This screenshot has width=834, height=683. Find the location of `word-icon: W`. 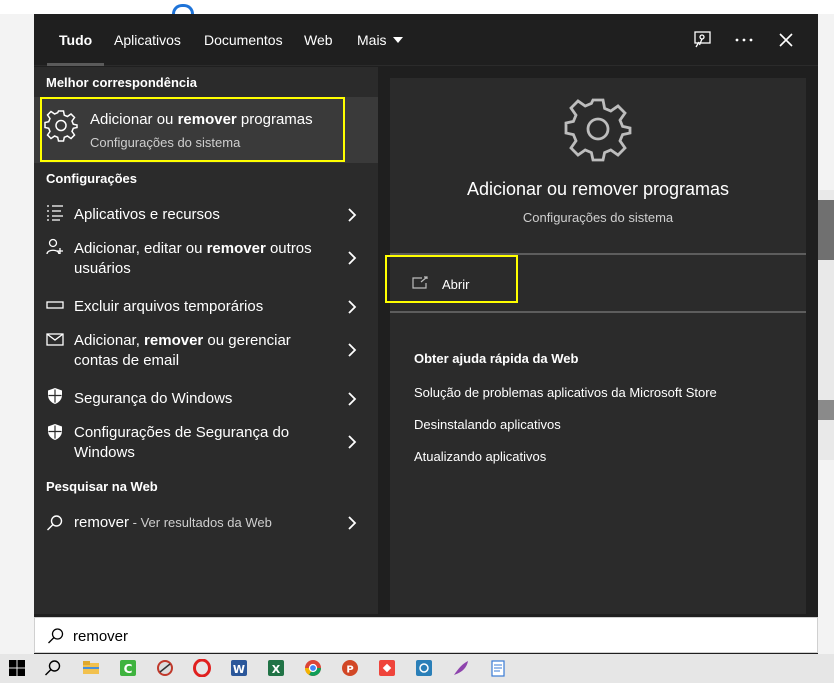

word-icon: W is located at coordinates (239, 668).